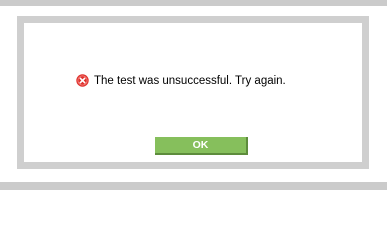 The image size is (387, 240). What do you see at coordinates (82, 80) in the screenshot?
I see `error-icon` at bounding box center [82, 80].